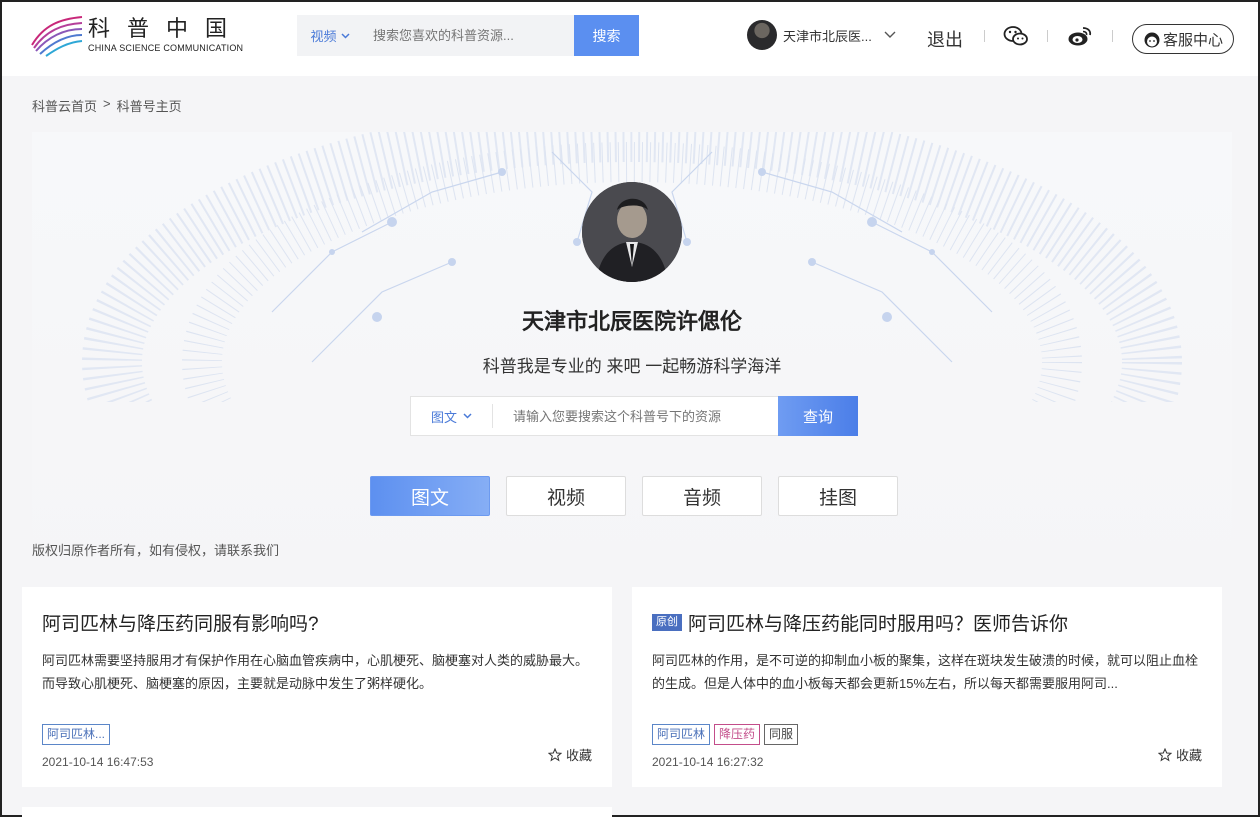 This screenshot has width=1260, height=817. I want to click on copyright-notice: 版权归原作者所有，如有侵权，请联系我们, so click(156, 550).